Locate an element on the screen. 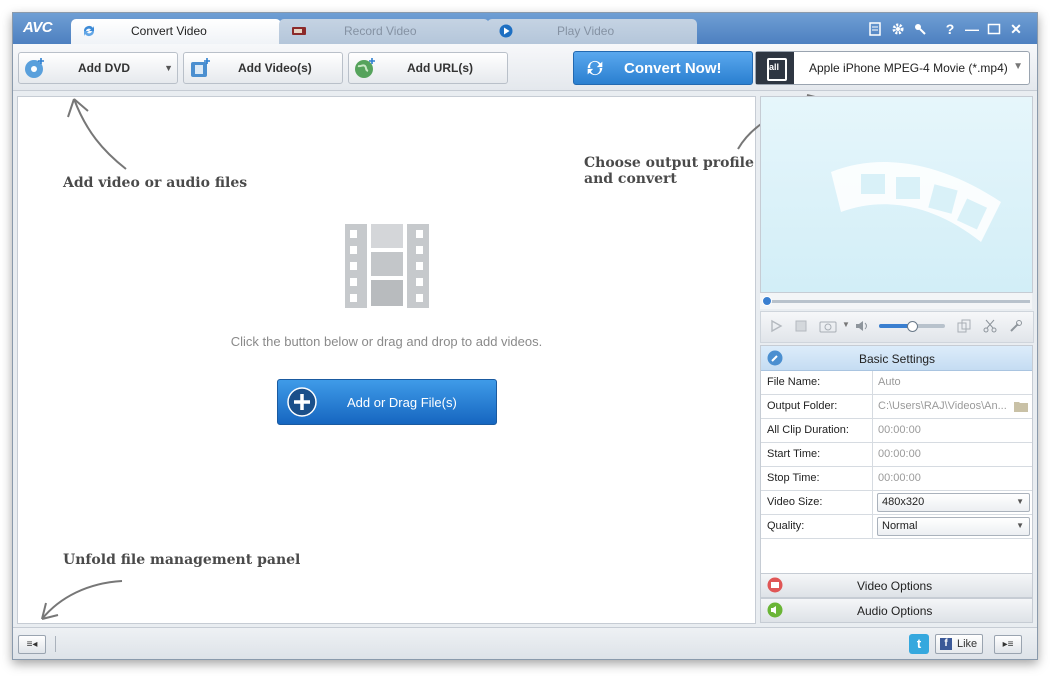 The image size is (1056, 679). audio-options-icon is located at coordinates (775, 610).